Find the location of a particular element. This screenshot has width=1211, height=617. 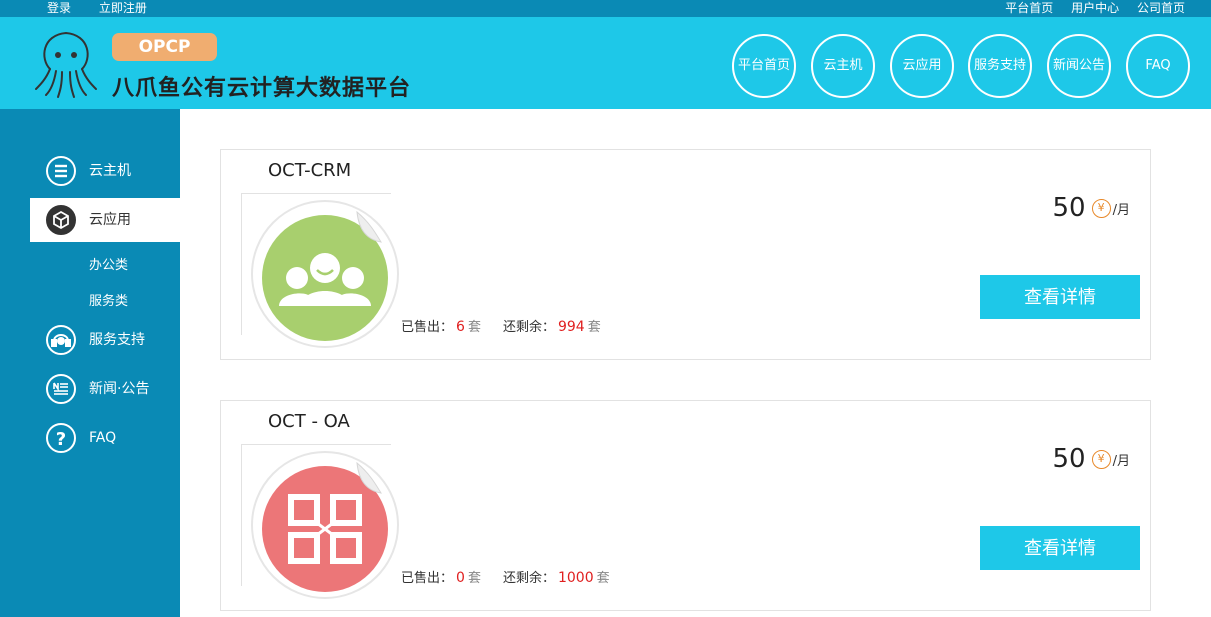

sidebar-item-cloud-host: 云主机 is located at coordinates (105, 171).